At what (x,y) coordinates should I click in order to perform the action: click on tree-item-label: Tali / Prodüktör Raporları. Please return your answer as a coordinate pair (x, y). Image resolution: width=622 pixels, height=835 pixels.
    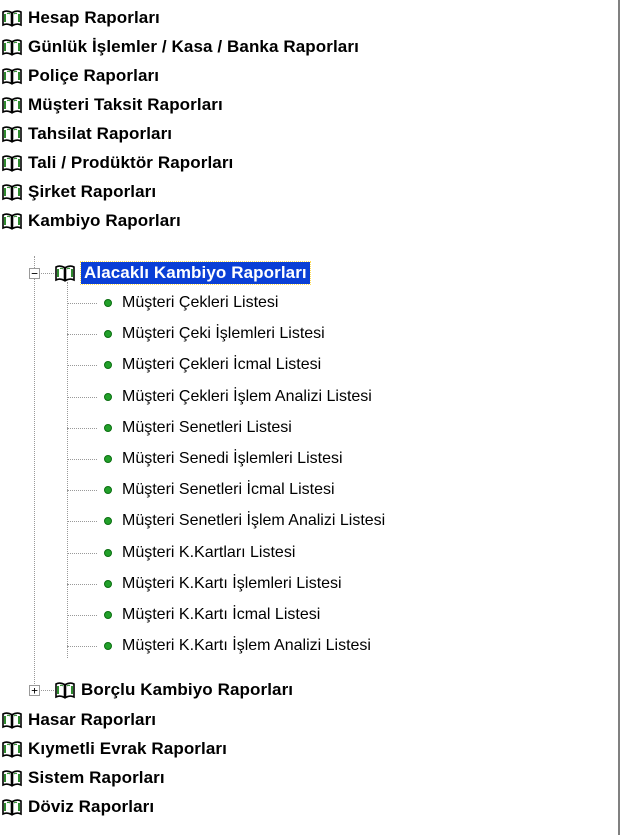
    Looking at the image, I should click on (131, 162).